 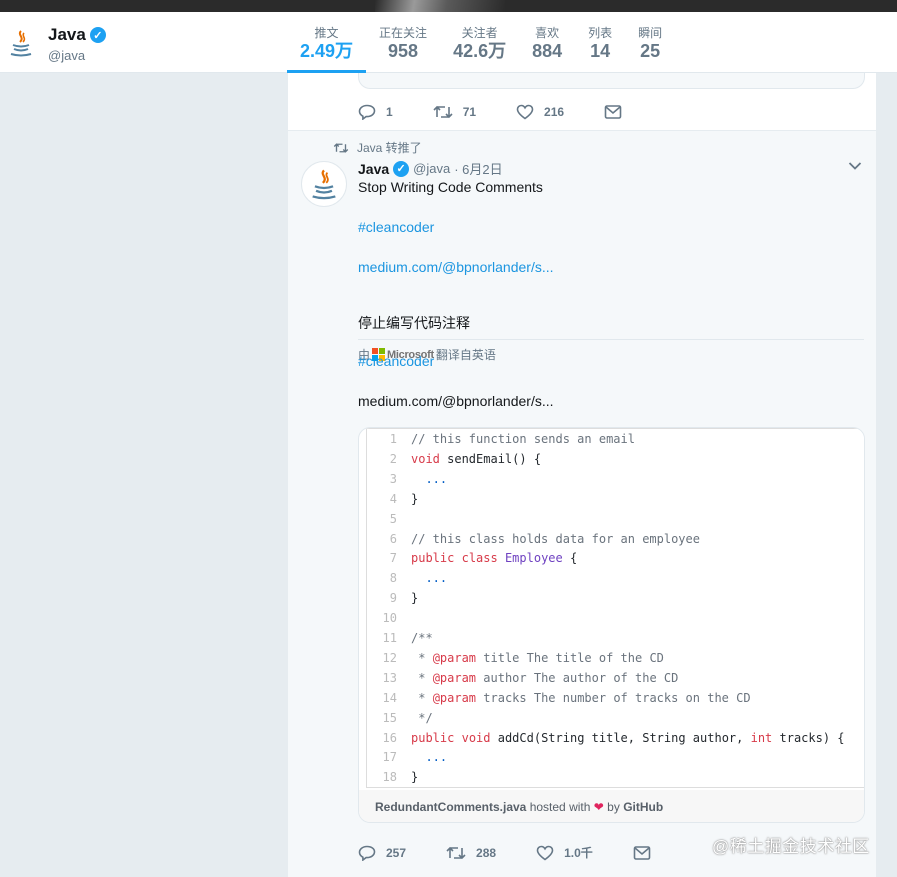 I want to click on code-line: 13 * @param author The author of the CD, so click(x=523, y=678).